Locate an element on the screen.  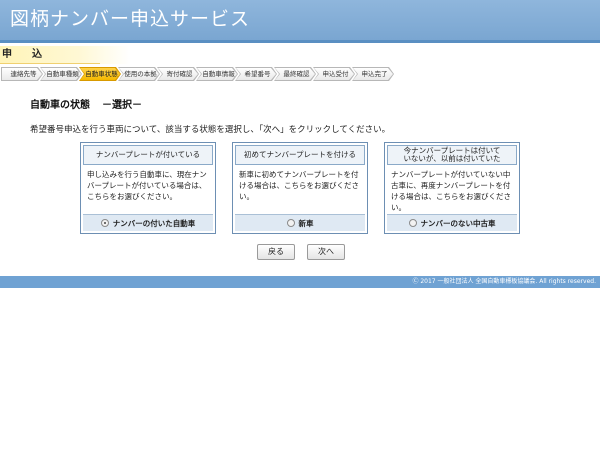
page-title-text: 自動車の状態 is located at coordinates (60, 105).